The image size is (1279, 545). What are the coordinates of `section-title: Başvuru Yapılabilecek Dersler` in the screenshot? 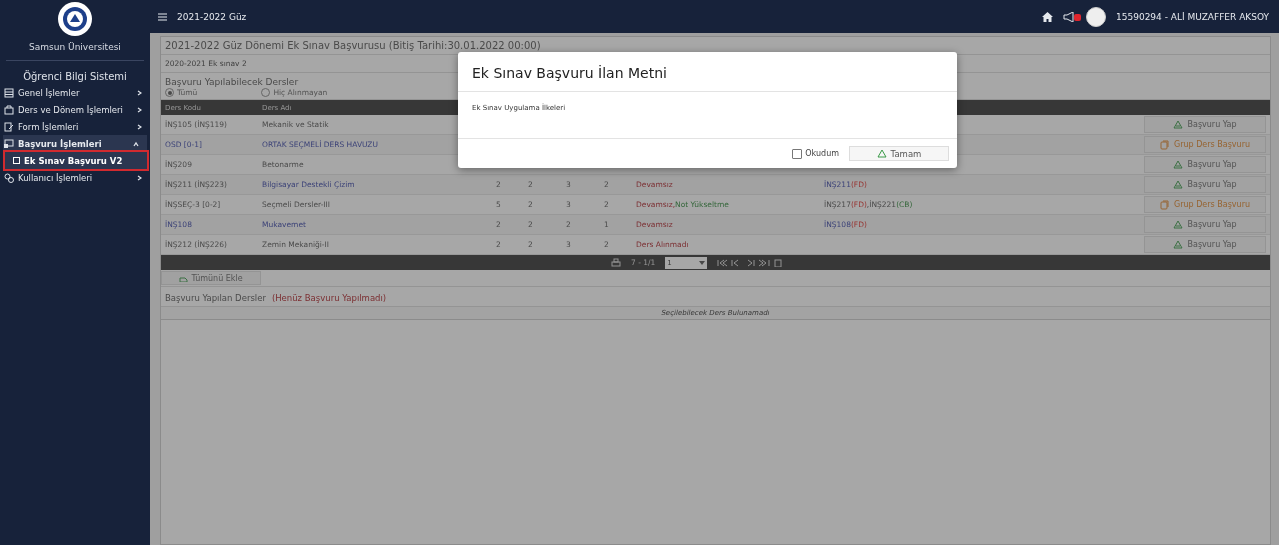 It's located at (232, 82).